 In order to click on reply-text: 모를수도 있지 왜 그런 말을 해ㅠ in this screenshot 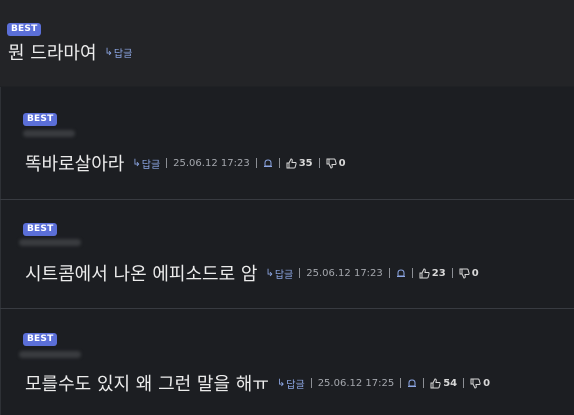, I will do `click(147, 384)`.